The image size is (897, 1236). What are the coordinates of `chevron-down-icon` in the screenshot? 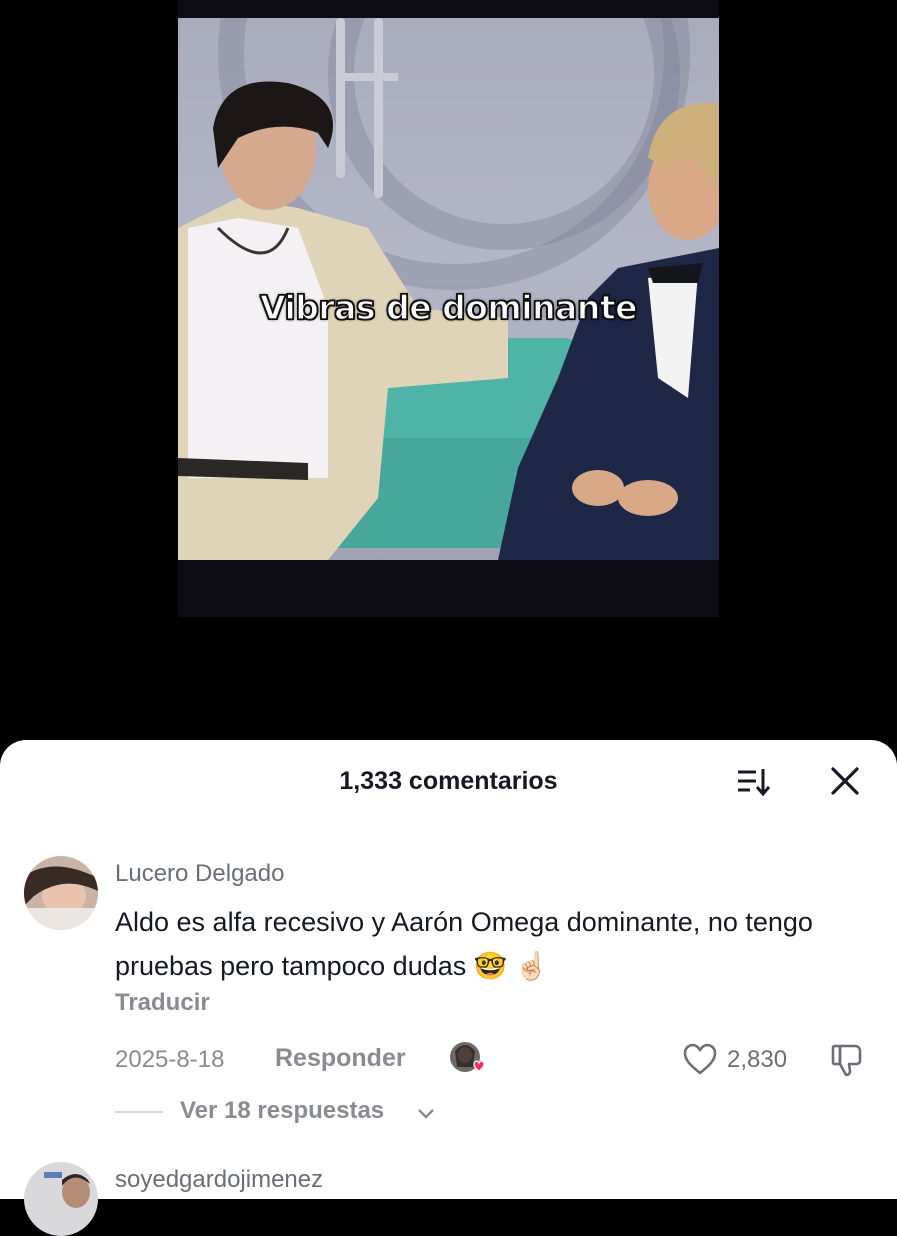 It's located at (426, 1114).